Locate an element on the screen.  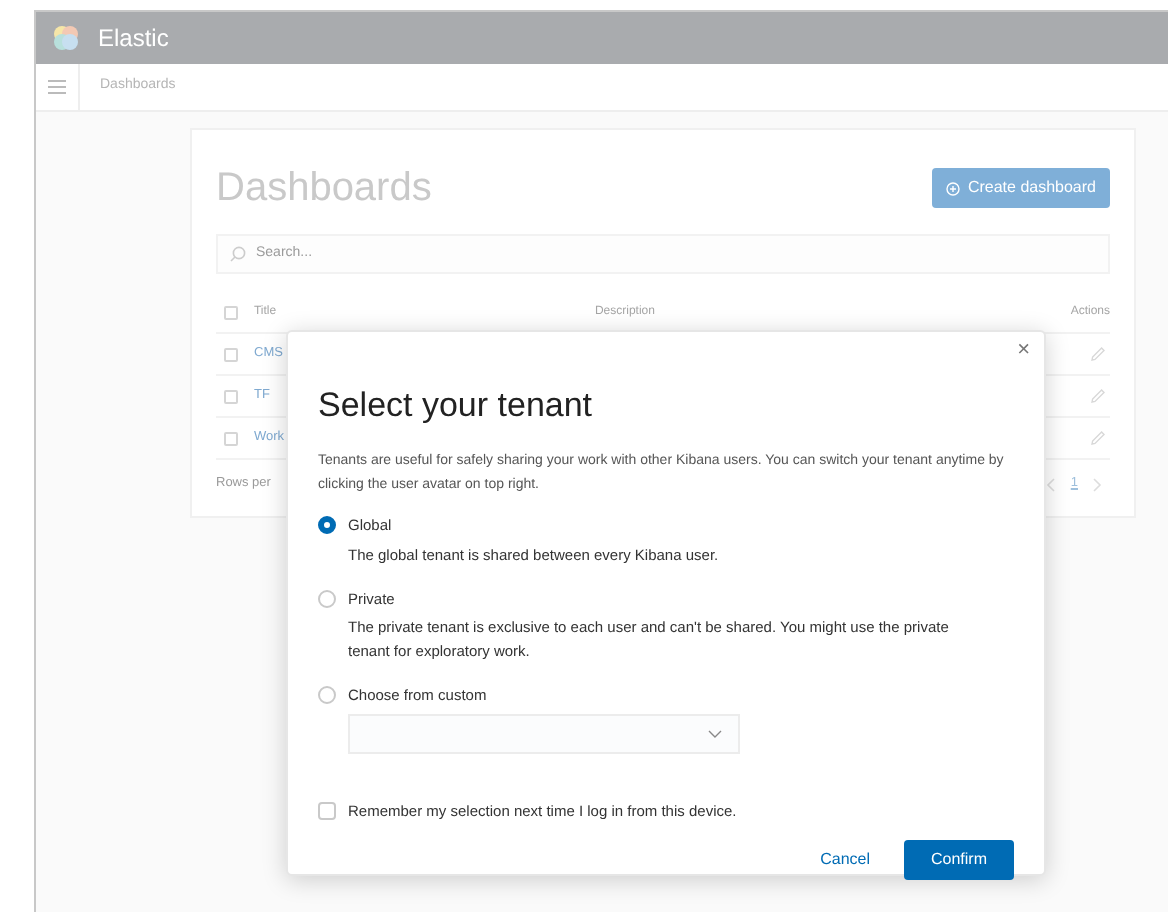
plus-circle-icon is located at coordinates (952, 188).